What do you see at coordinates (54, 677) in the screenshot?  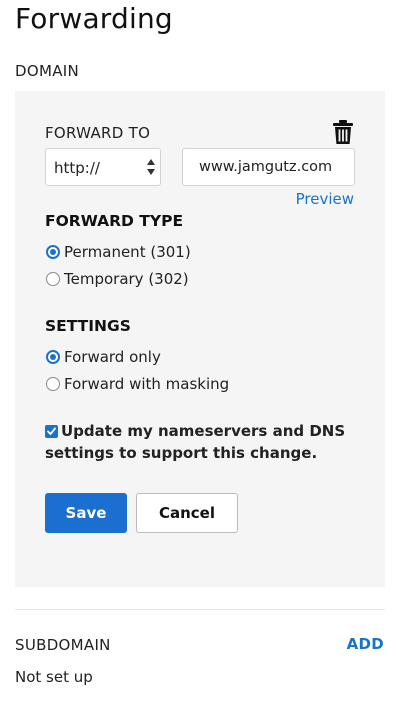 I see `subdomain-status: Not set up` at bounding box center [54, 677].